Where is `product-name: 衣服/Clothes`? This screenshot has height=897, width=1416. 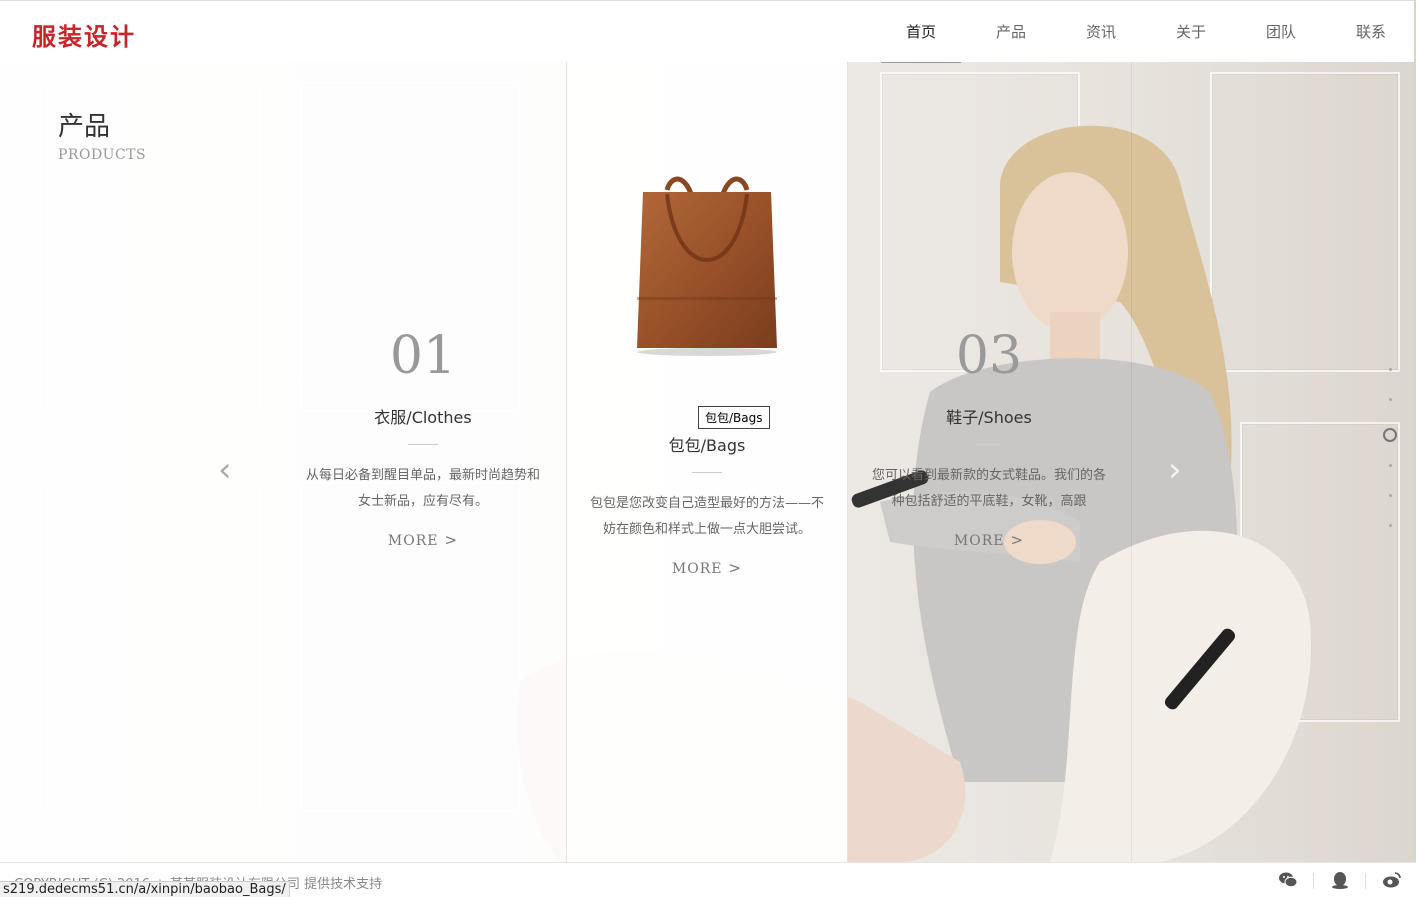
product-name: 衣服/Clothes is located at coordinates (423, 416).